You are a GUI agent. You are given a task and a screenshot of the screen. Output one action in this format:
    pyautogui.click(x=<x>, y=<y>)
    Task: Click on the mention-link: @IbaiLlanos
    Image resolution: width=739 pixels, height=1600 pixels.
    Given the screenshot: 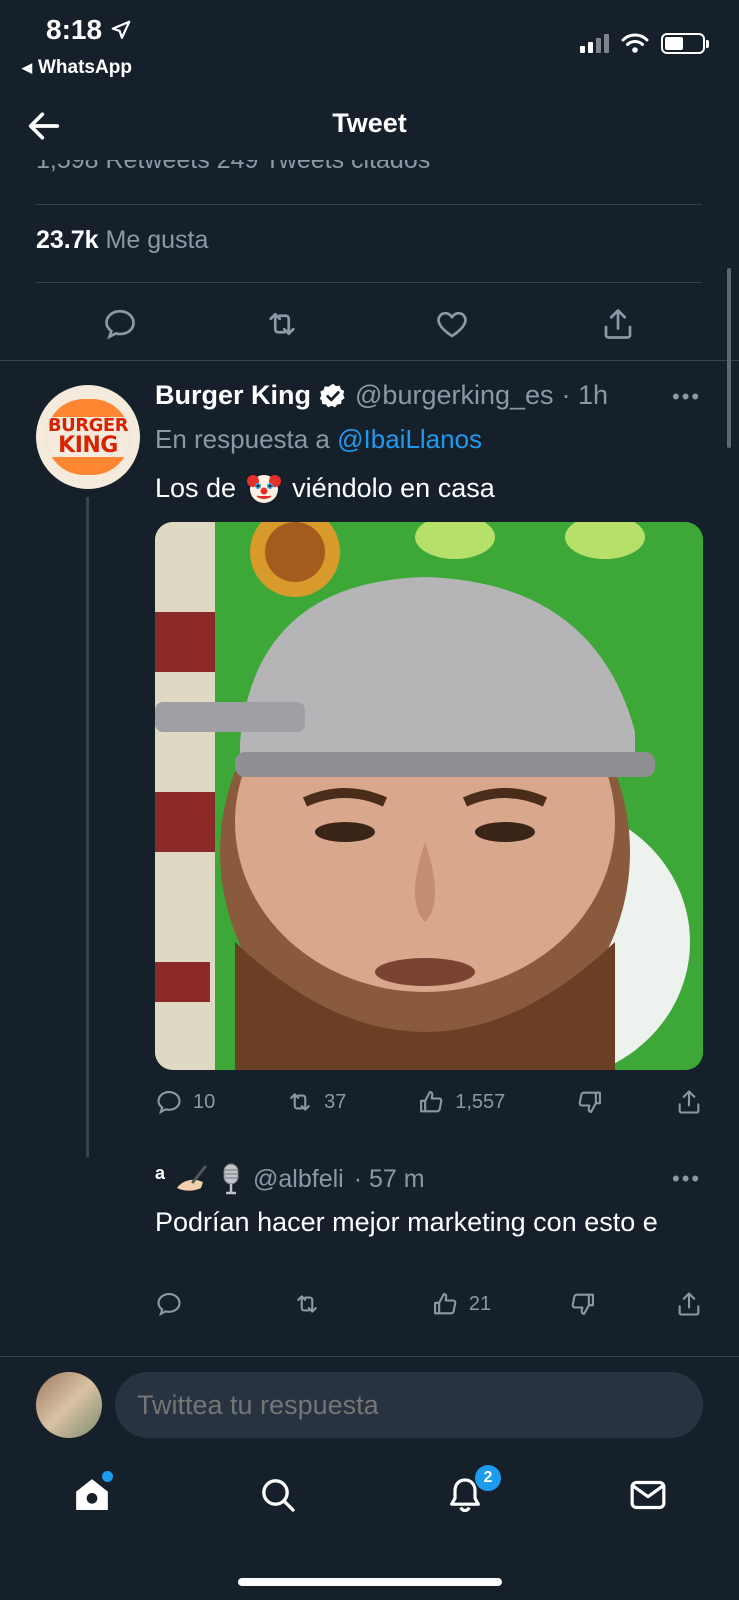 What is the action you would take?
    pyautogui.click(x=409, y=439)
    